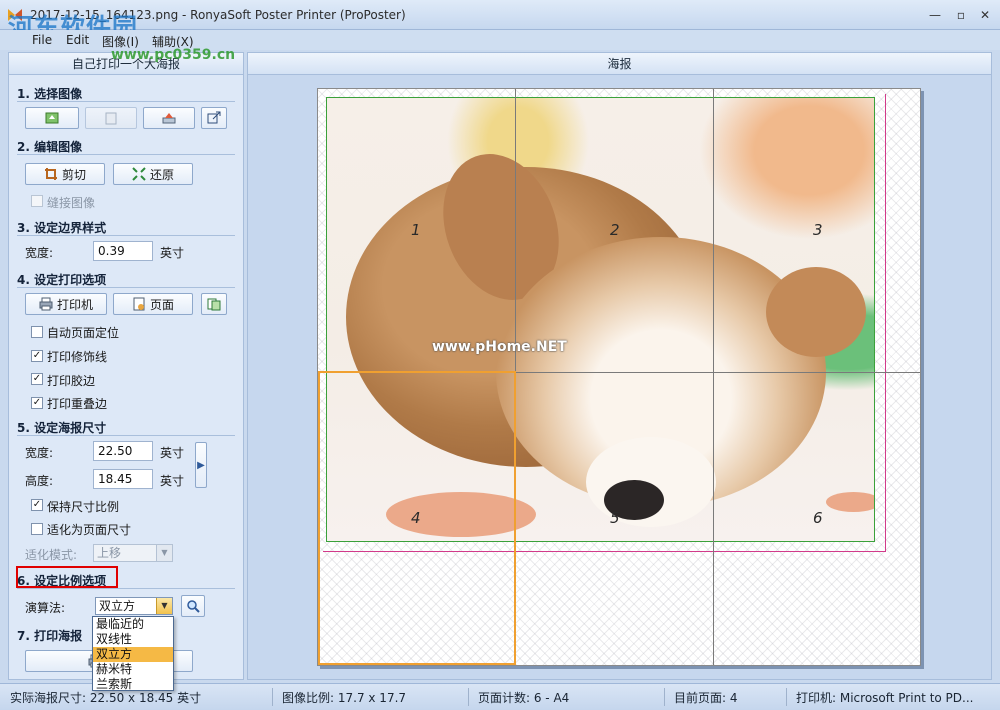 The height and width of the screenshot is (710, 1000). What do you see at coordinates (83, 333) in the screenshot?
I see `auto-position-label: 自动页面定位` at bounding box center [83, 333].